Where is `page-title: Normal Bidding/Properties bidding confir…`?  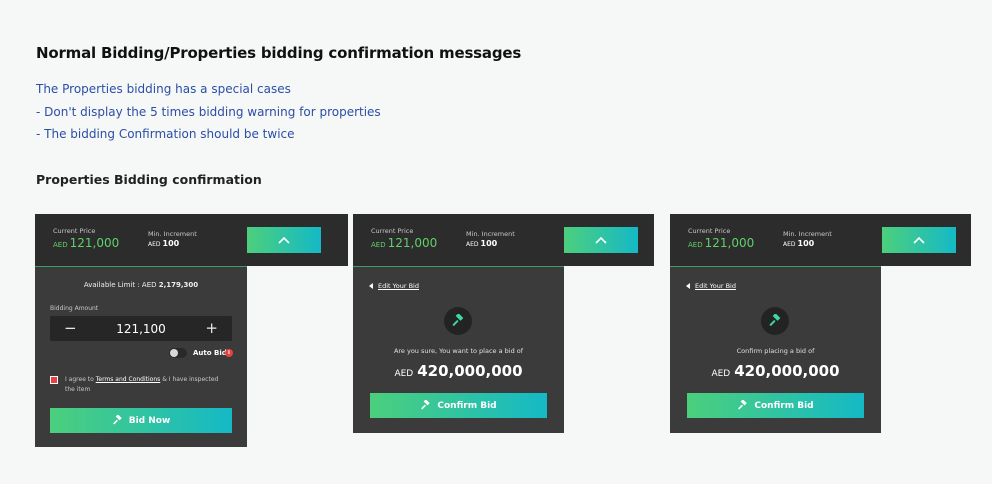
page-title: Normal Bidding/Properties bidding confir… is located at coordinates (279, 53).